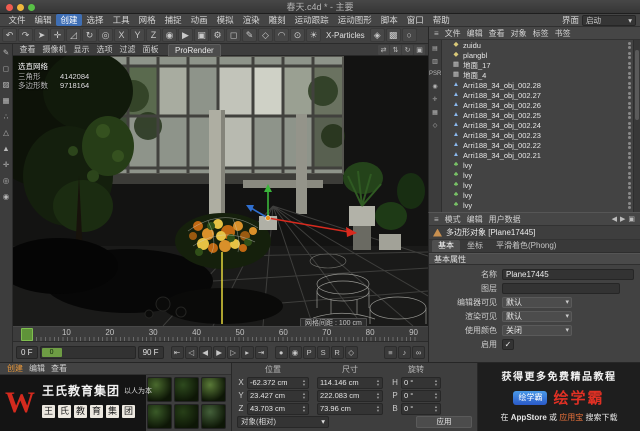  Describe the element at coordinates (6, 52) in the screenshot. I see `make-editable-icon: ✎` at that location.